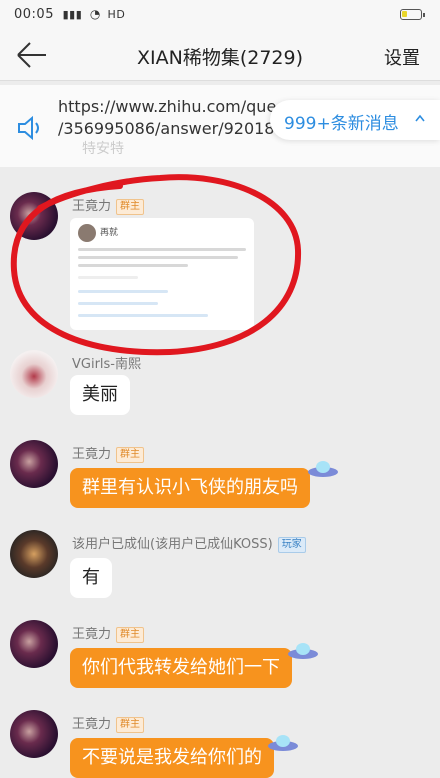 This screenshot has height=778, width=440. I want to click on message-bubble: 有, so click(91, 578).